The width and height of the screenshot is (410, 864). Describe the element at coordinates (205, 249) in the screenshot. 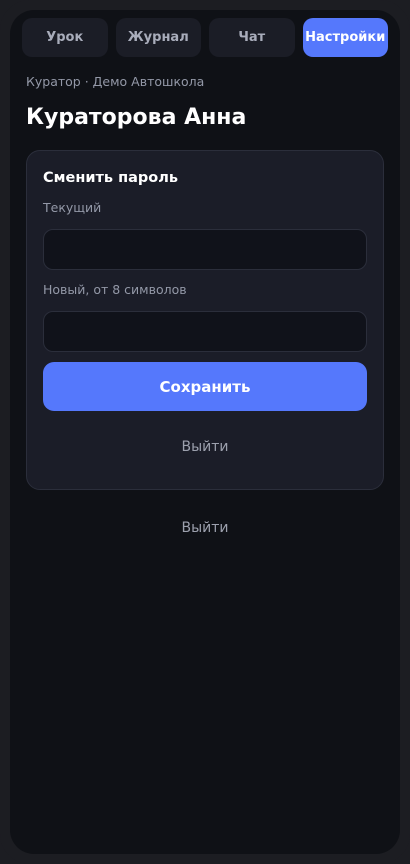

I see `current-password-field` at that location.